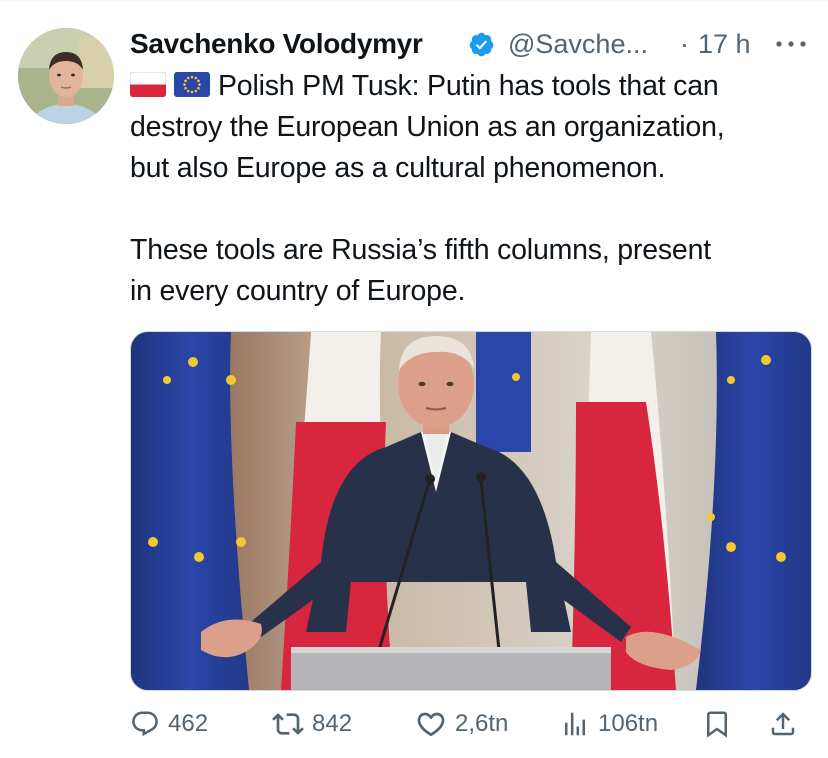 This screenshot has width=828, height=758. What do you see at coordinates (332, 723) in the screenshot?
I see `repost-count: 842` at bounding box center [332, 723].